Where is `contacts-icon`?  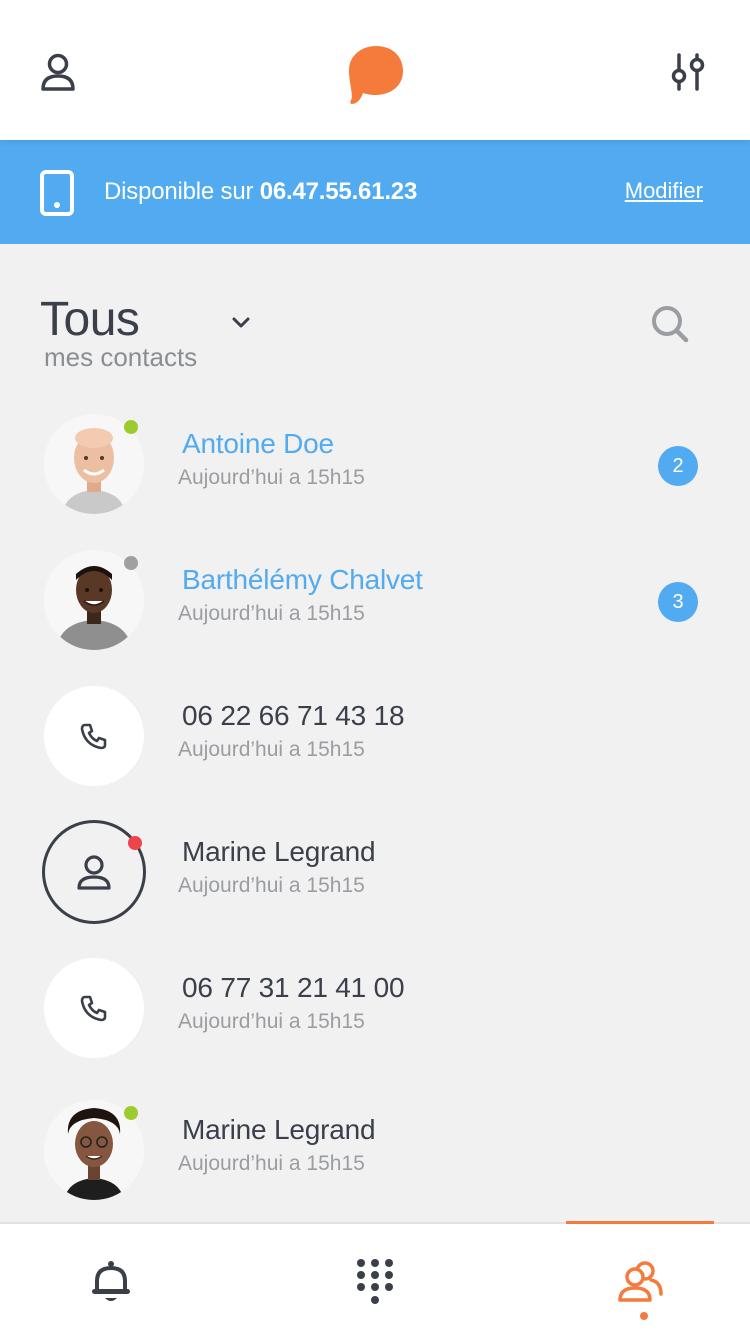 contacts-icon is located at coordinates (640, 1281).